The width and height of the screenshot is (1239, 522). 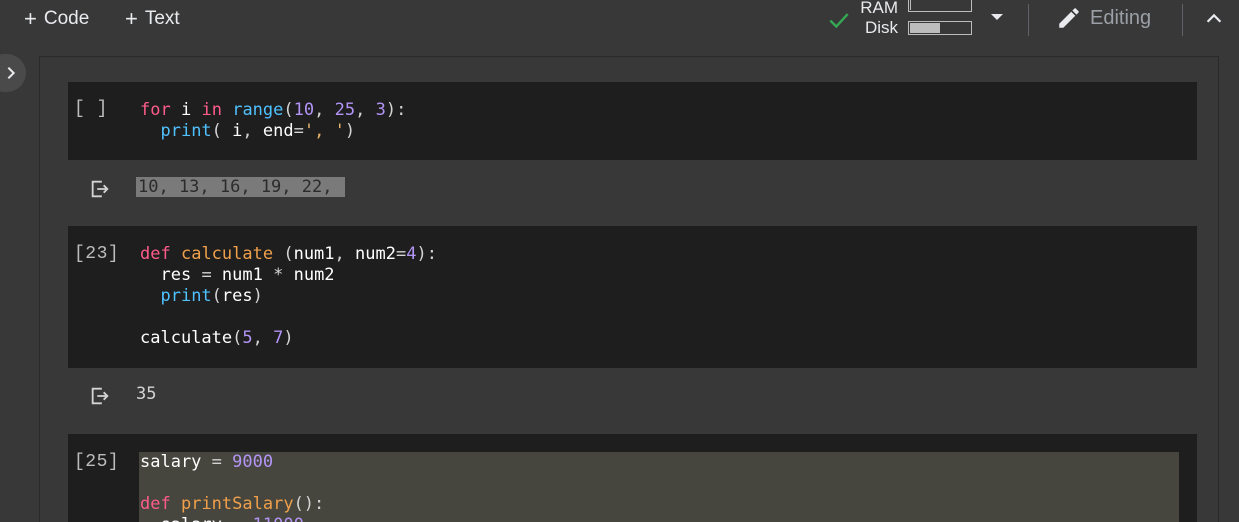 I want to click on execution-count: [23], so click(x=96, y=254).